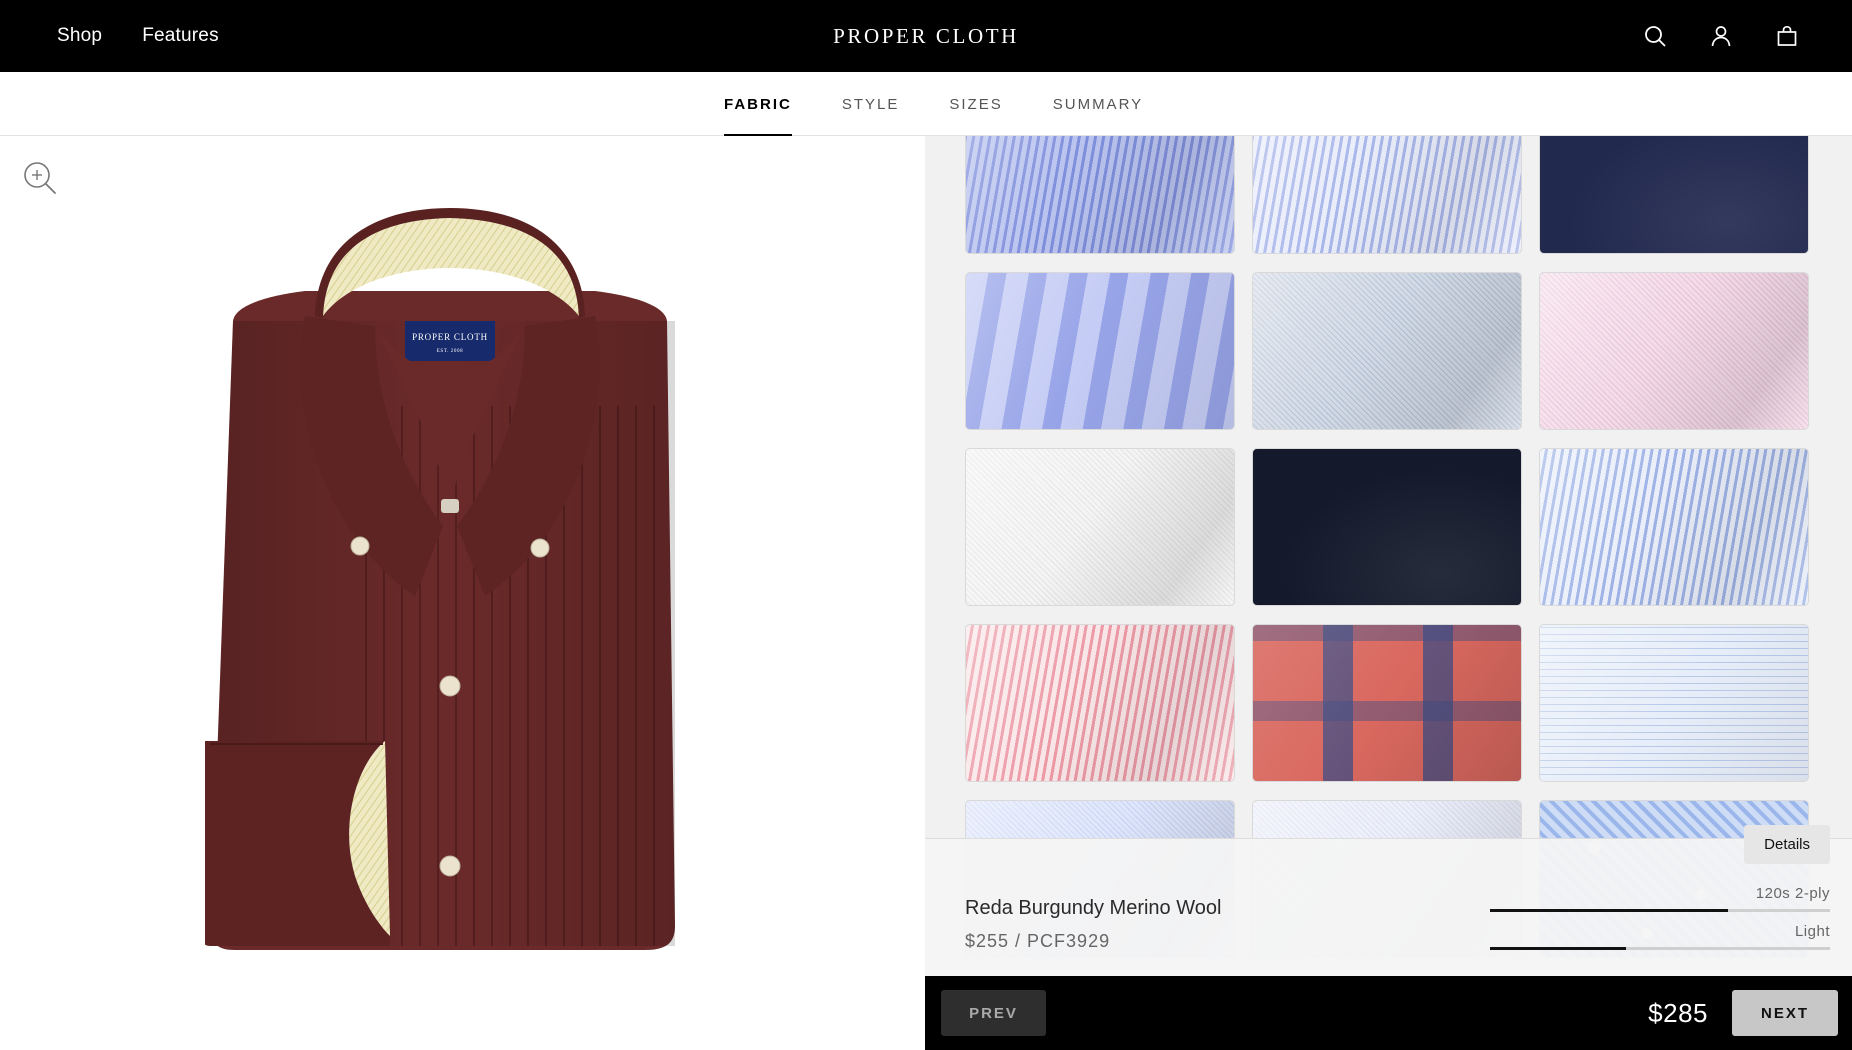 The width and height of the screenshot is (1852, 1050). What do you see at coordinates (1387, 195) in the screenshot?
I see `fabric-swatch-light-blue-stripe` at bounding box center [1387, 195].